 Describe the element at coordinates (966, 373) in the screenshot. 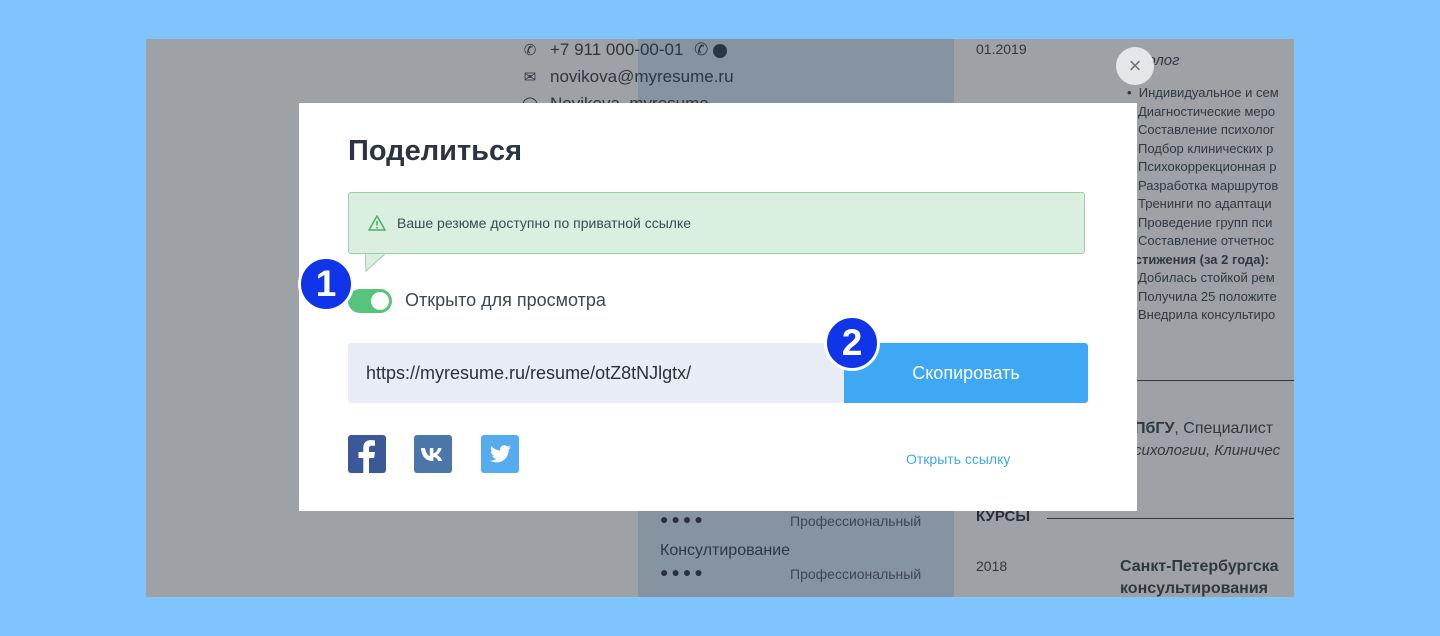

I see `copy-button: Скопировать` at that location.